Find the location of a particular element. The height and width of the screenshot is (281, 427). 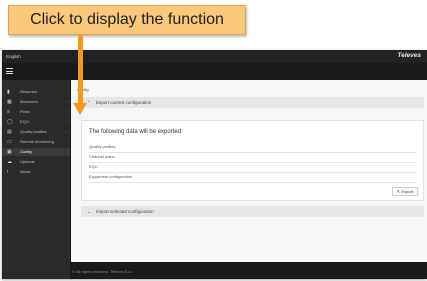

top-bar: English Televes is located at coordinates (214, 56).